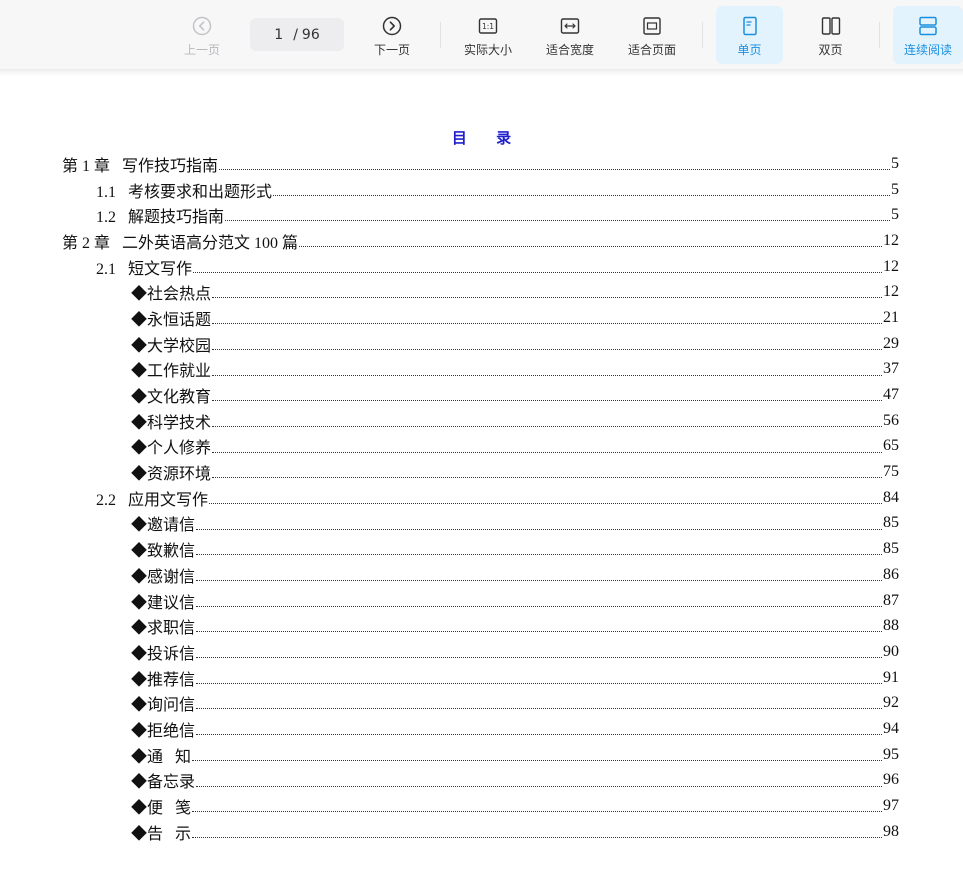  Describe the element at coordinates (279, 34) in the screenshot. I see `current-page-number: 1` at that location.